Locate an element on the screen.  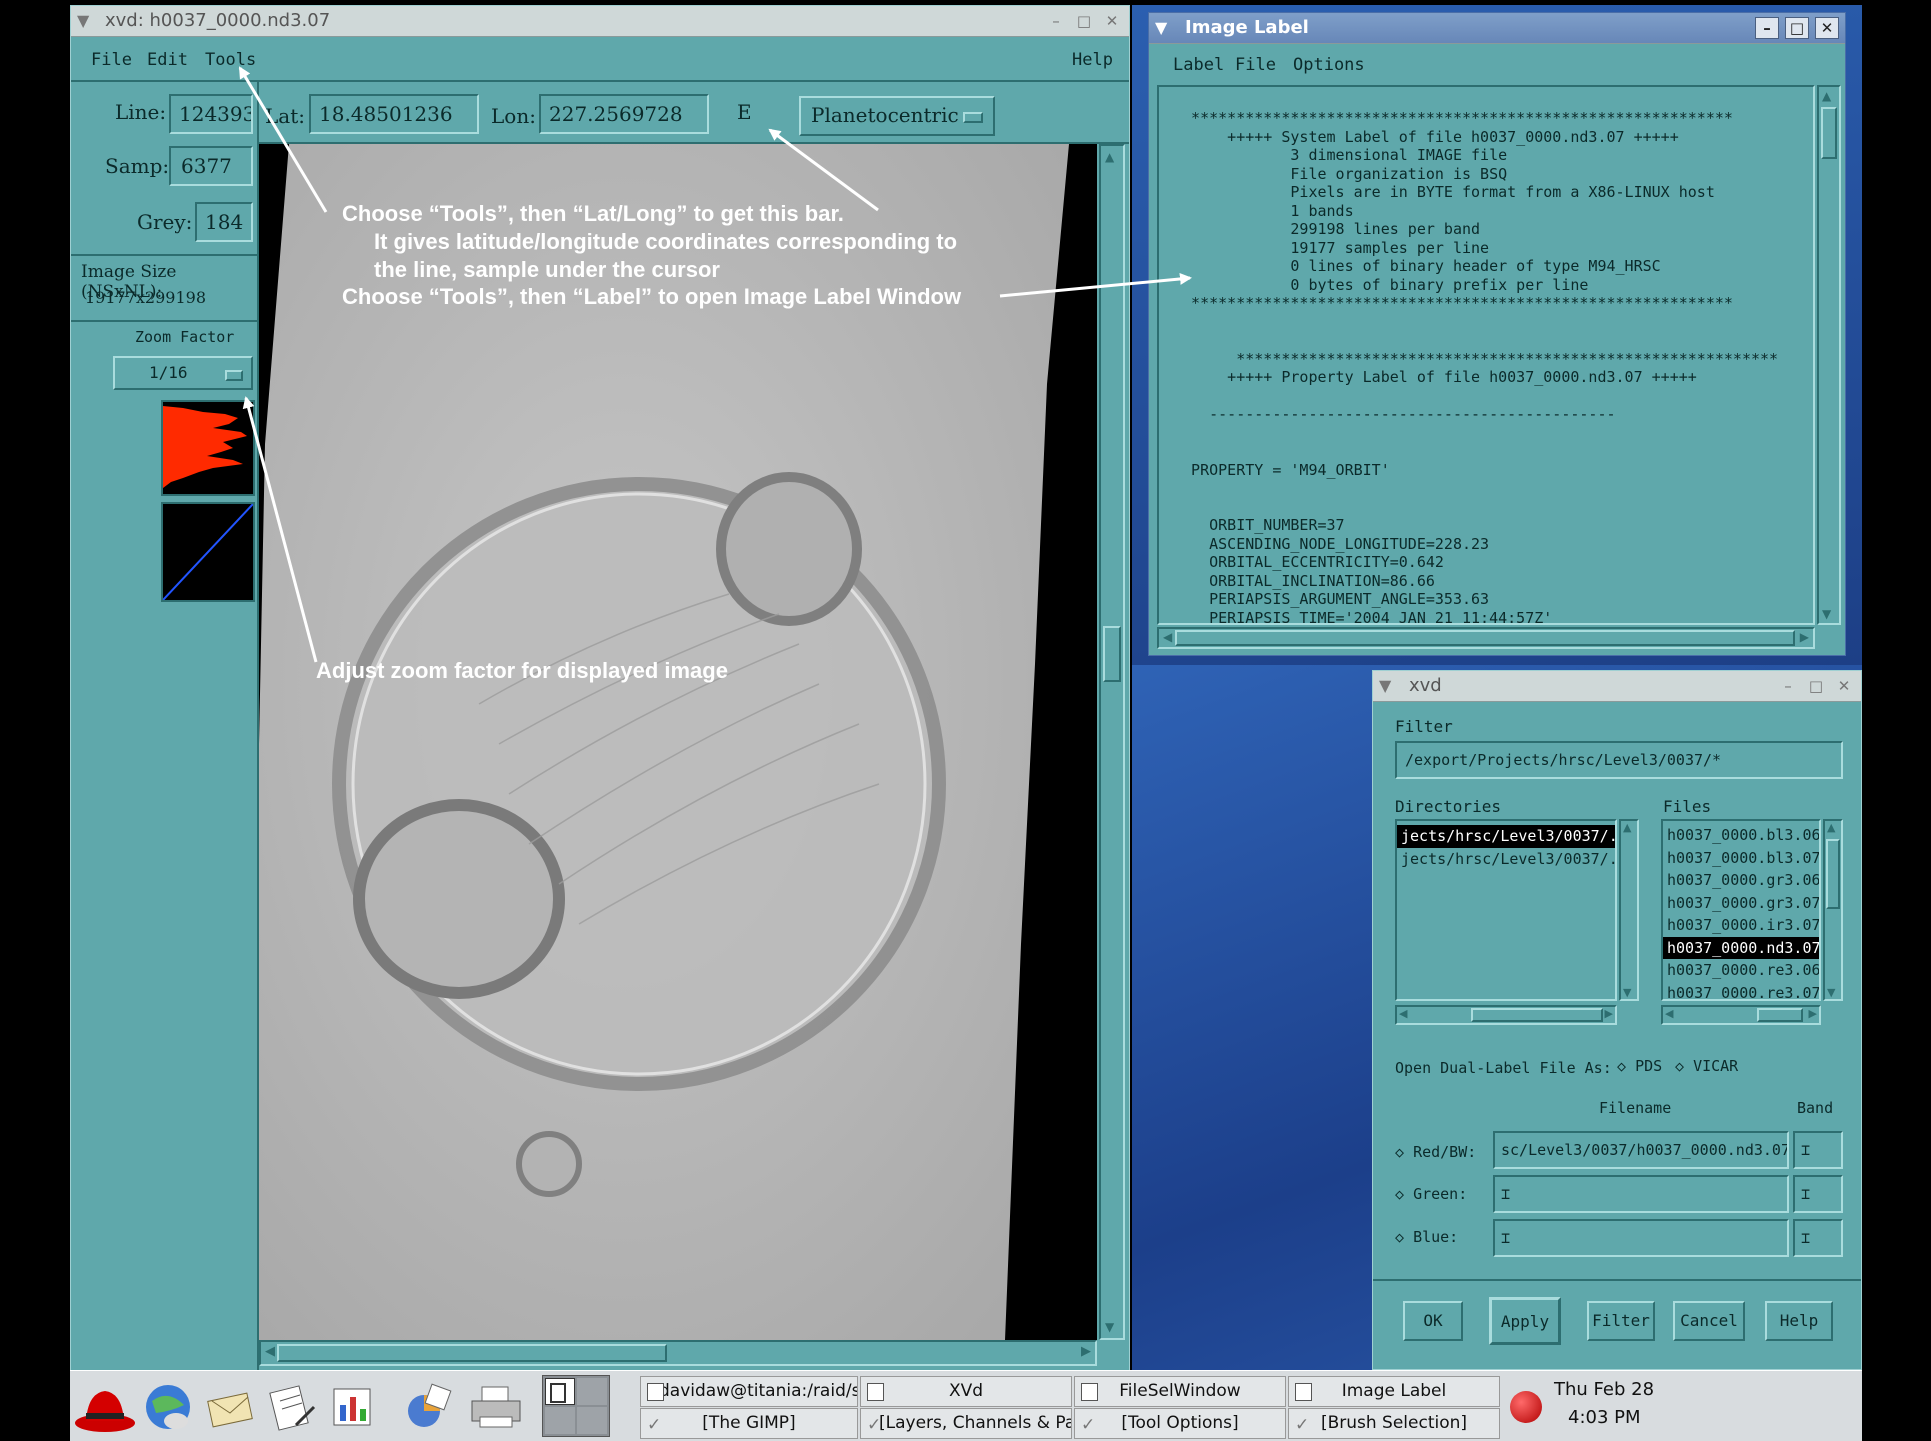
task-brush-selection-label: [Brush Selection] is located at coordinates (1394, 1423).